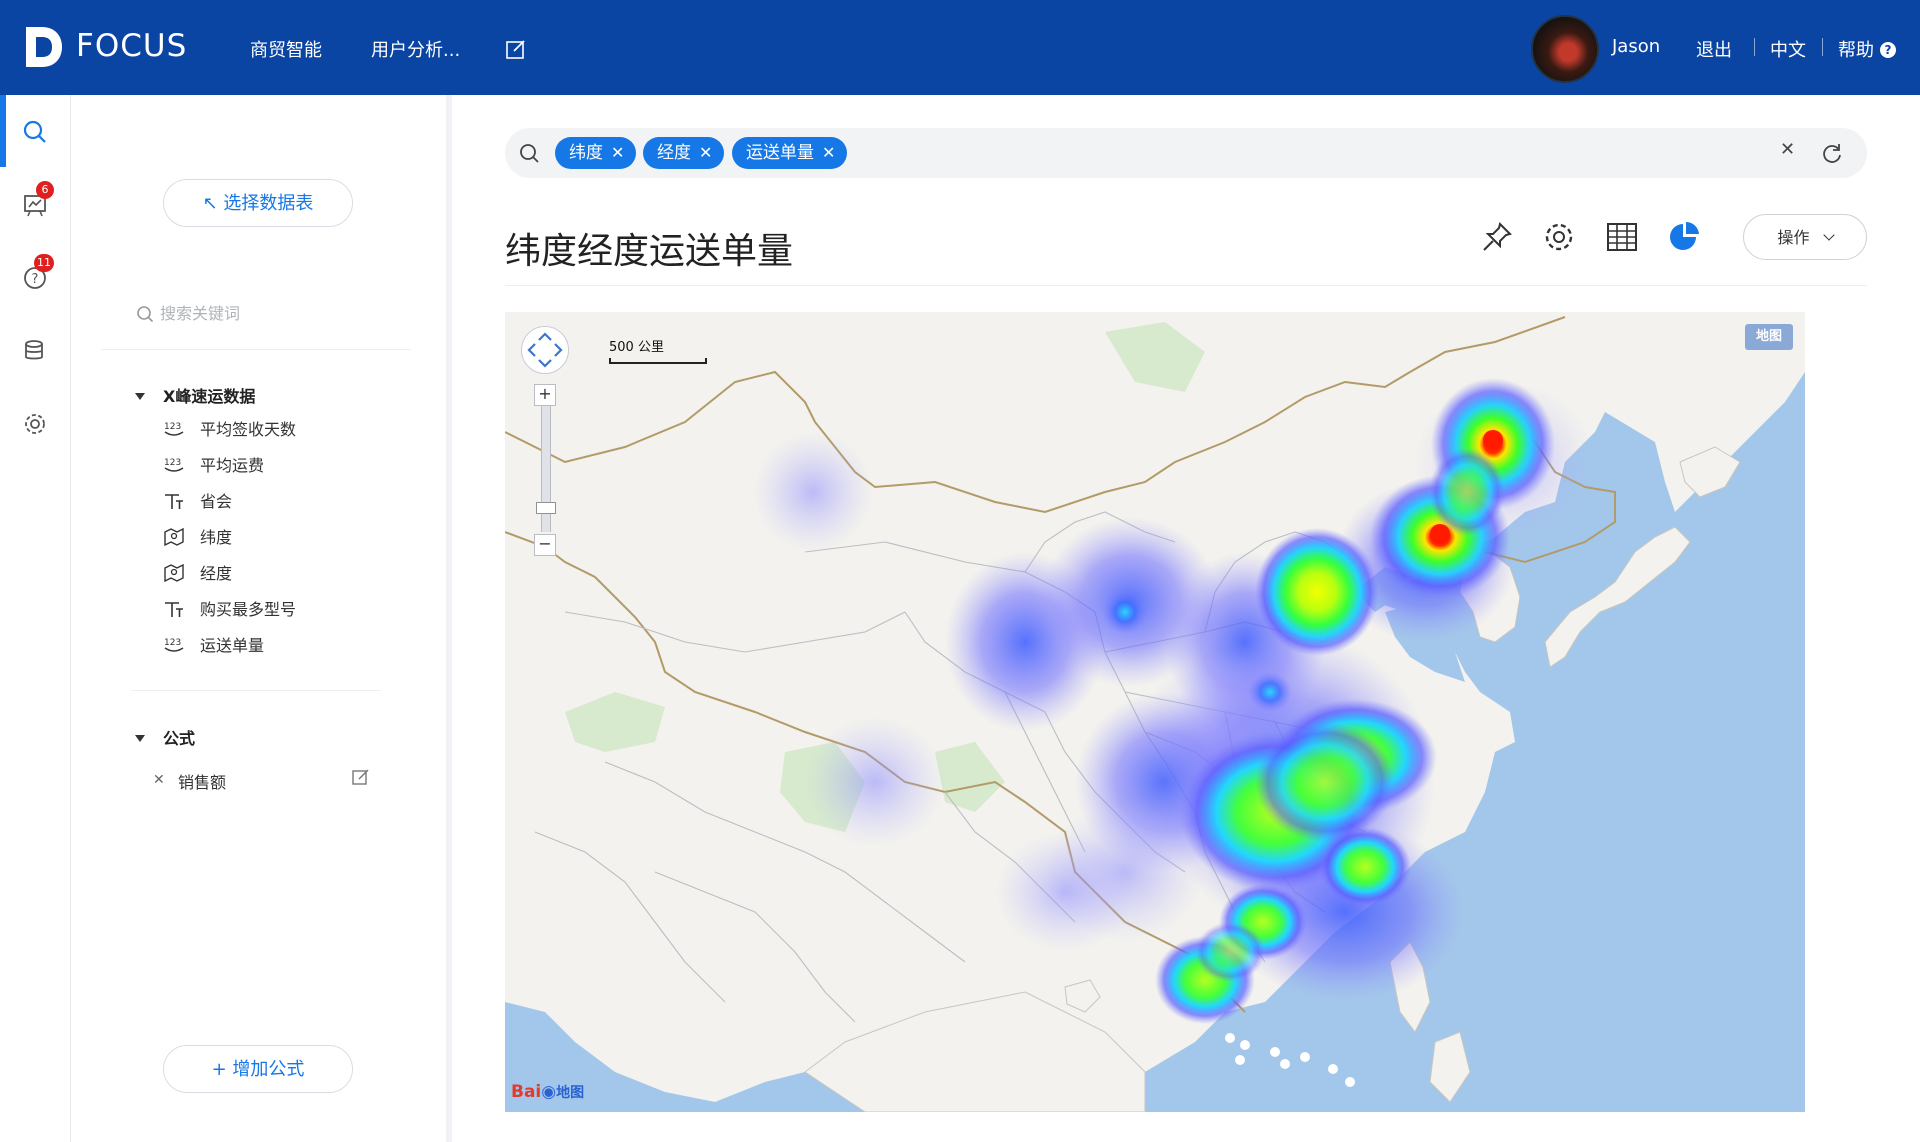  What do you see at coordinates (216, 537) in the screenshot?
I see `field-label: 纬度` at bounding box center [216, 537].